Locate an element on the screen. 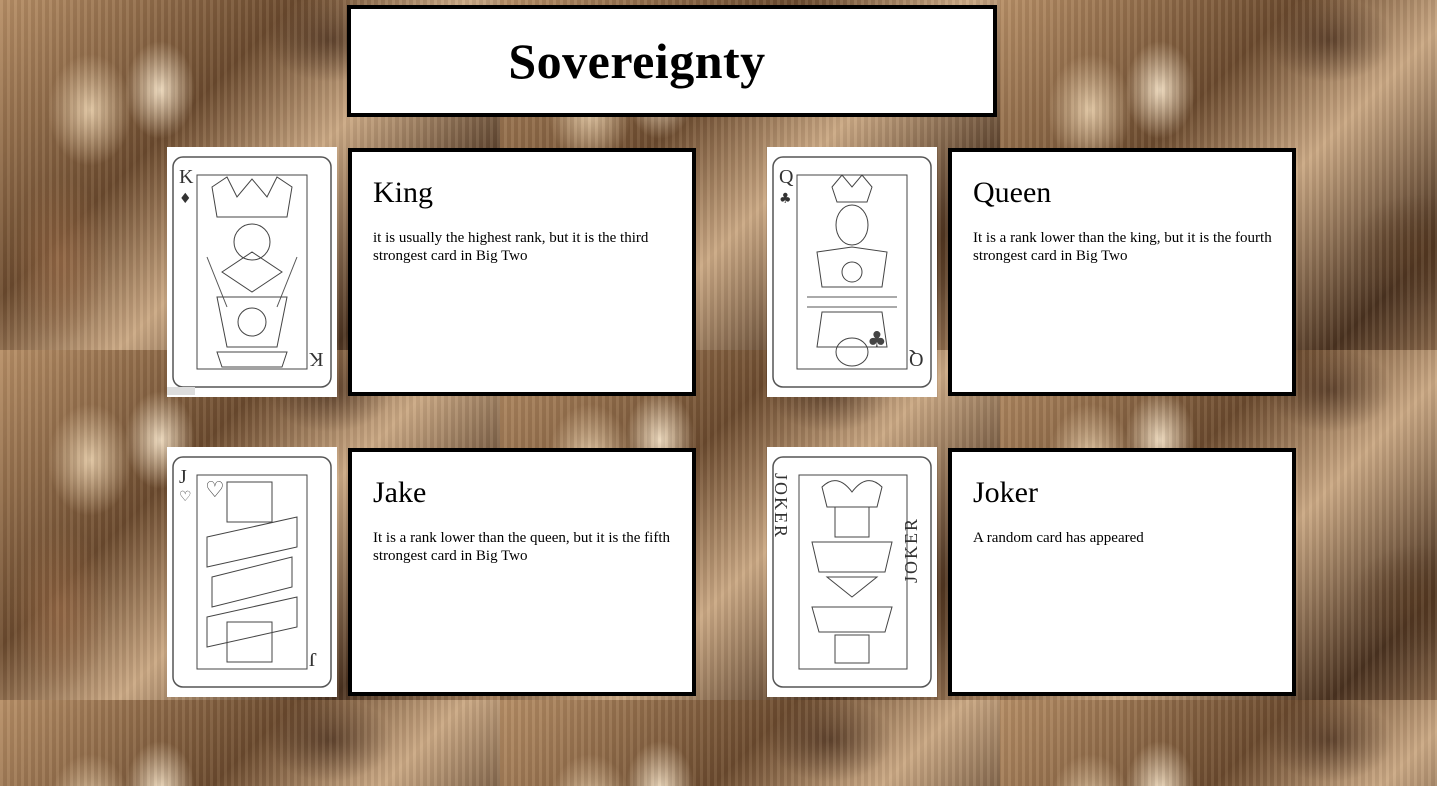 This screenshot has height=786, width=1437. king-corner-rank: K is located at coordinates (186, 177).